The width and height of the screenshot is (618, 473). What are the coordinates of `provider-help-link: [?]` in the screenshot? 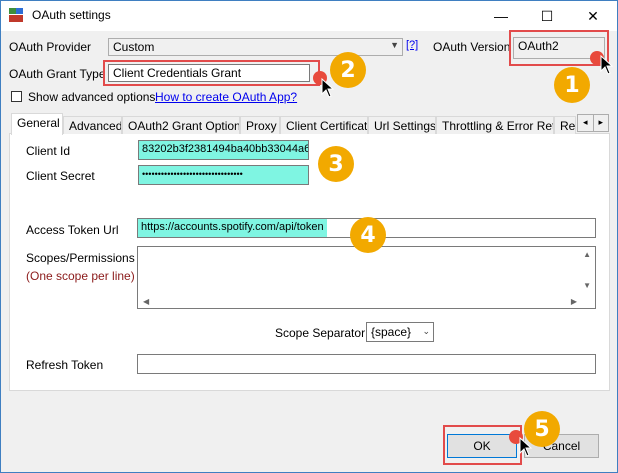 It's located at (412, 45).